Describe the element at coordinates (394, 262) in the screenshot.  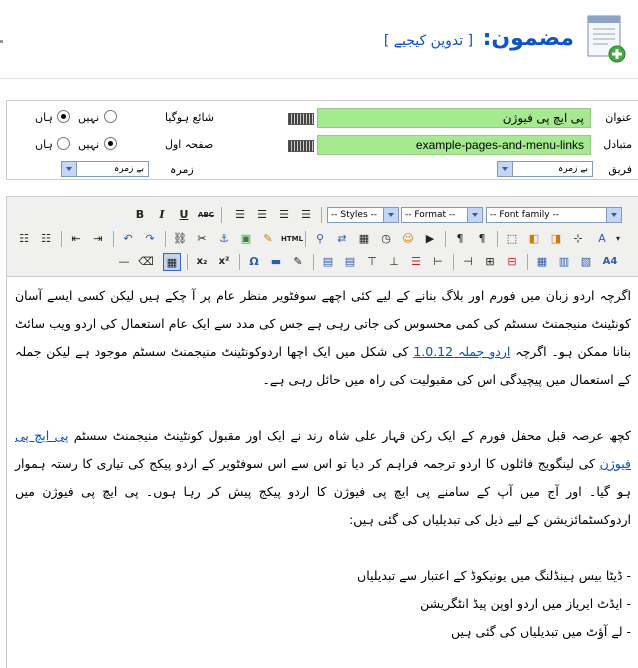
I see `insert-row-after-icon: ⊥` at that location.